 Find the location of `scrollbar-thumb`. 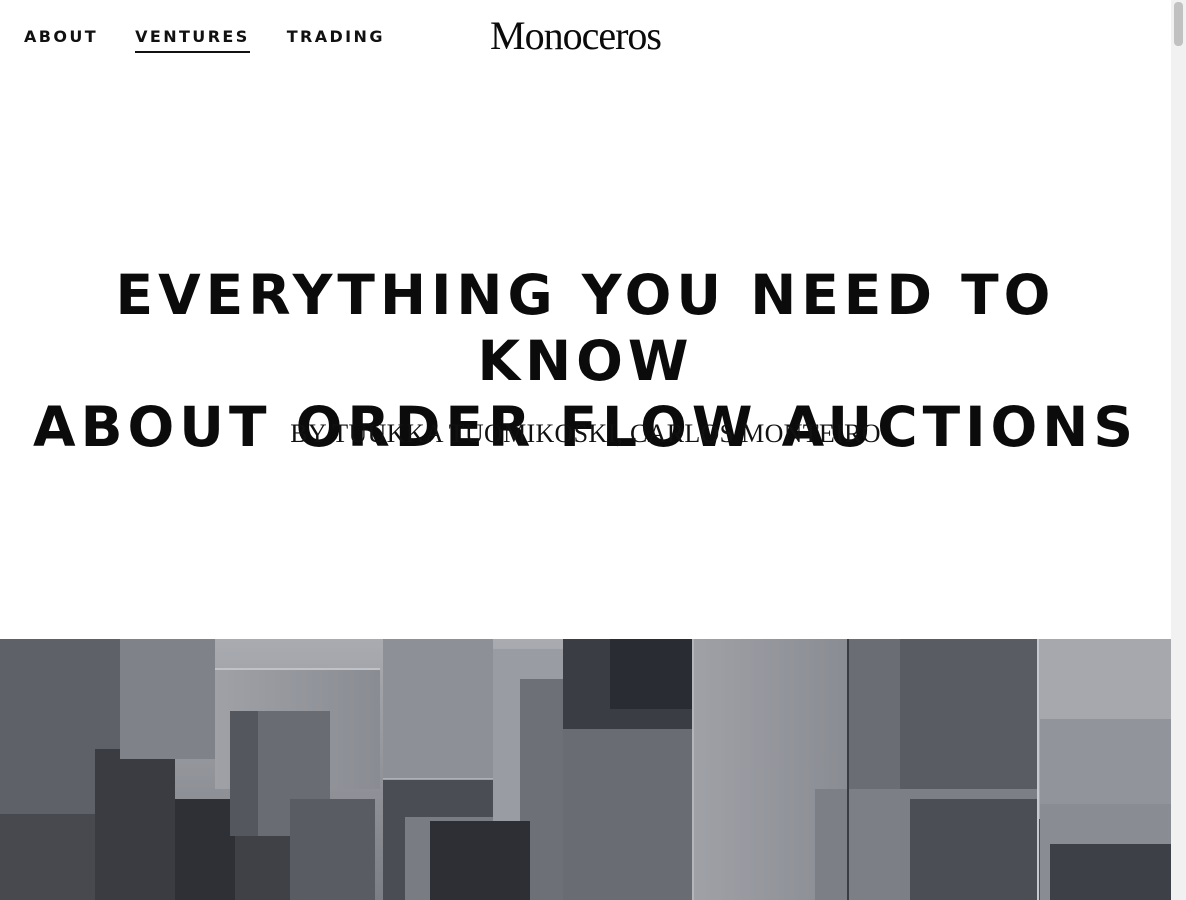

scrollbar-thumb is located at coordinates (1178, 24).